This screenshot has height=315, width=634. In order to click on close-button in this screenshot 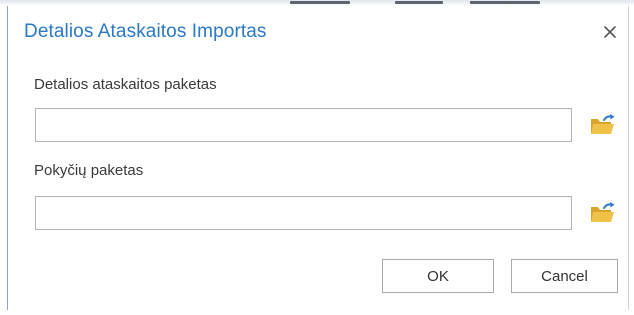, I will do `click(610, 32)`.